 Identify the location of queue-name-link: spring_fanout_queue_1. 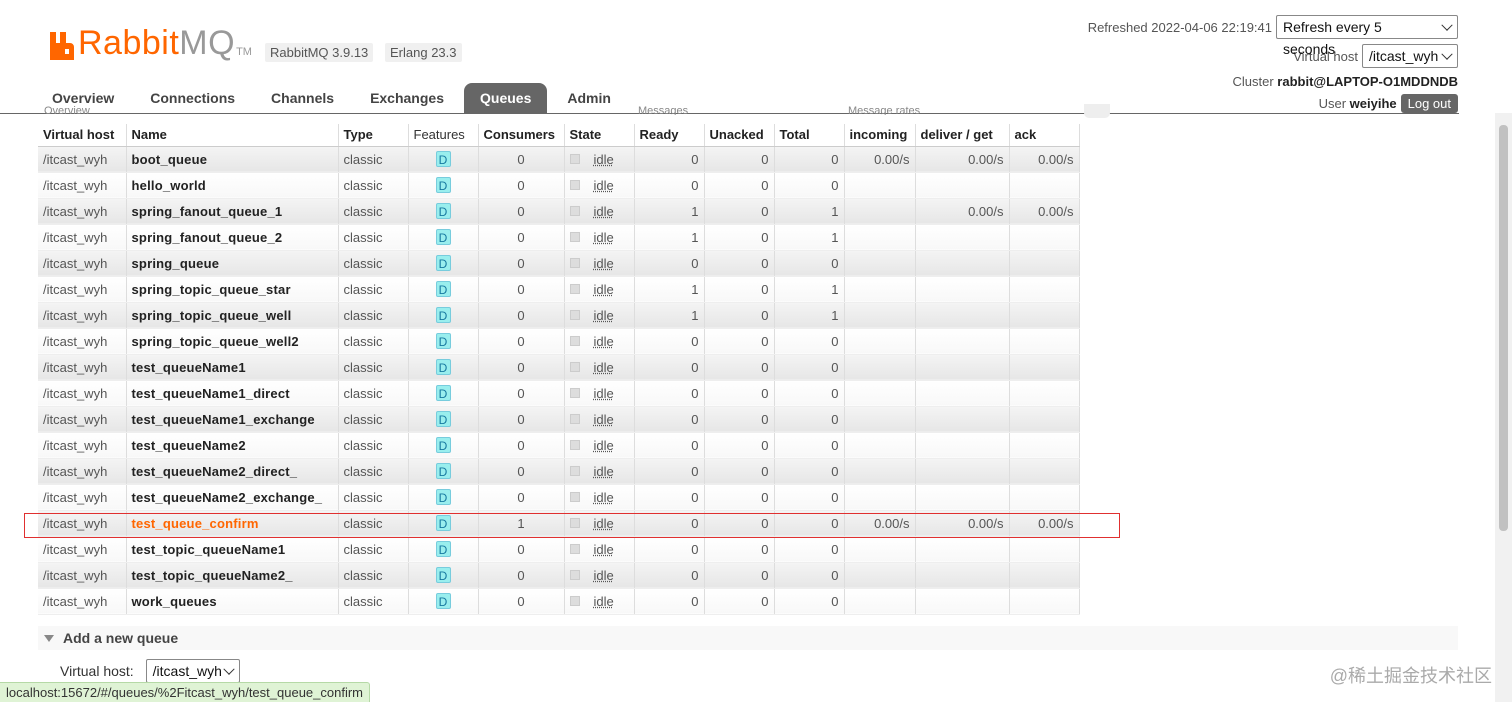
(232, 211).